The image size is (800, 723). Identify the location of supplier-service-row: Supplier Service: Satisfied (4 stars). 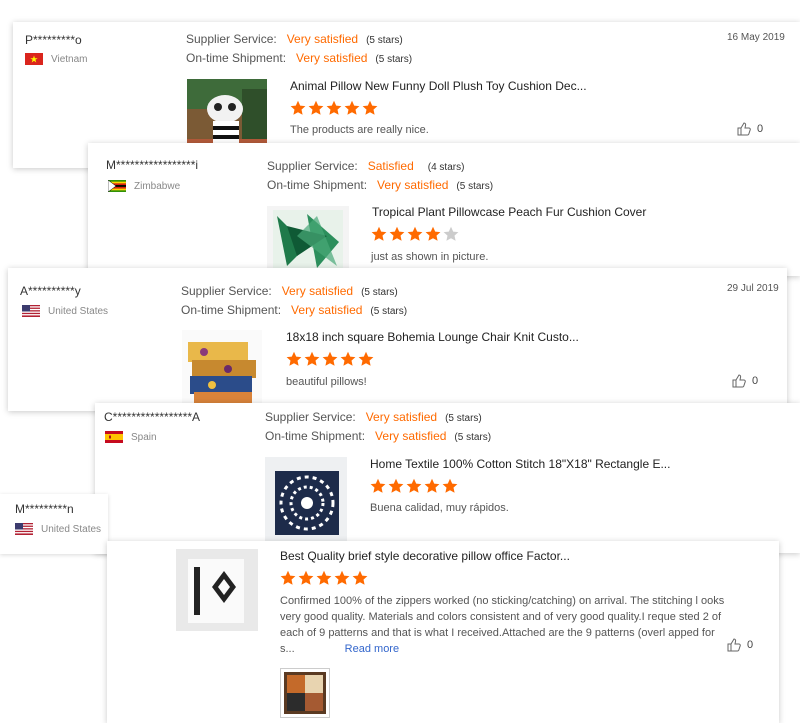
(366, 166).